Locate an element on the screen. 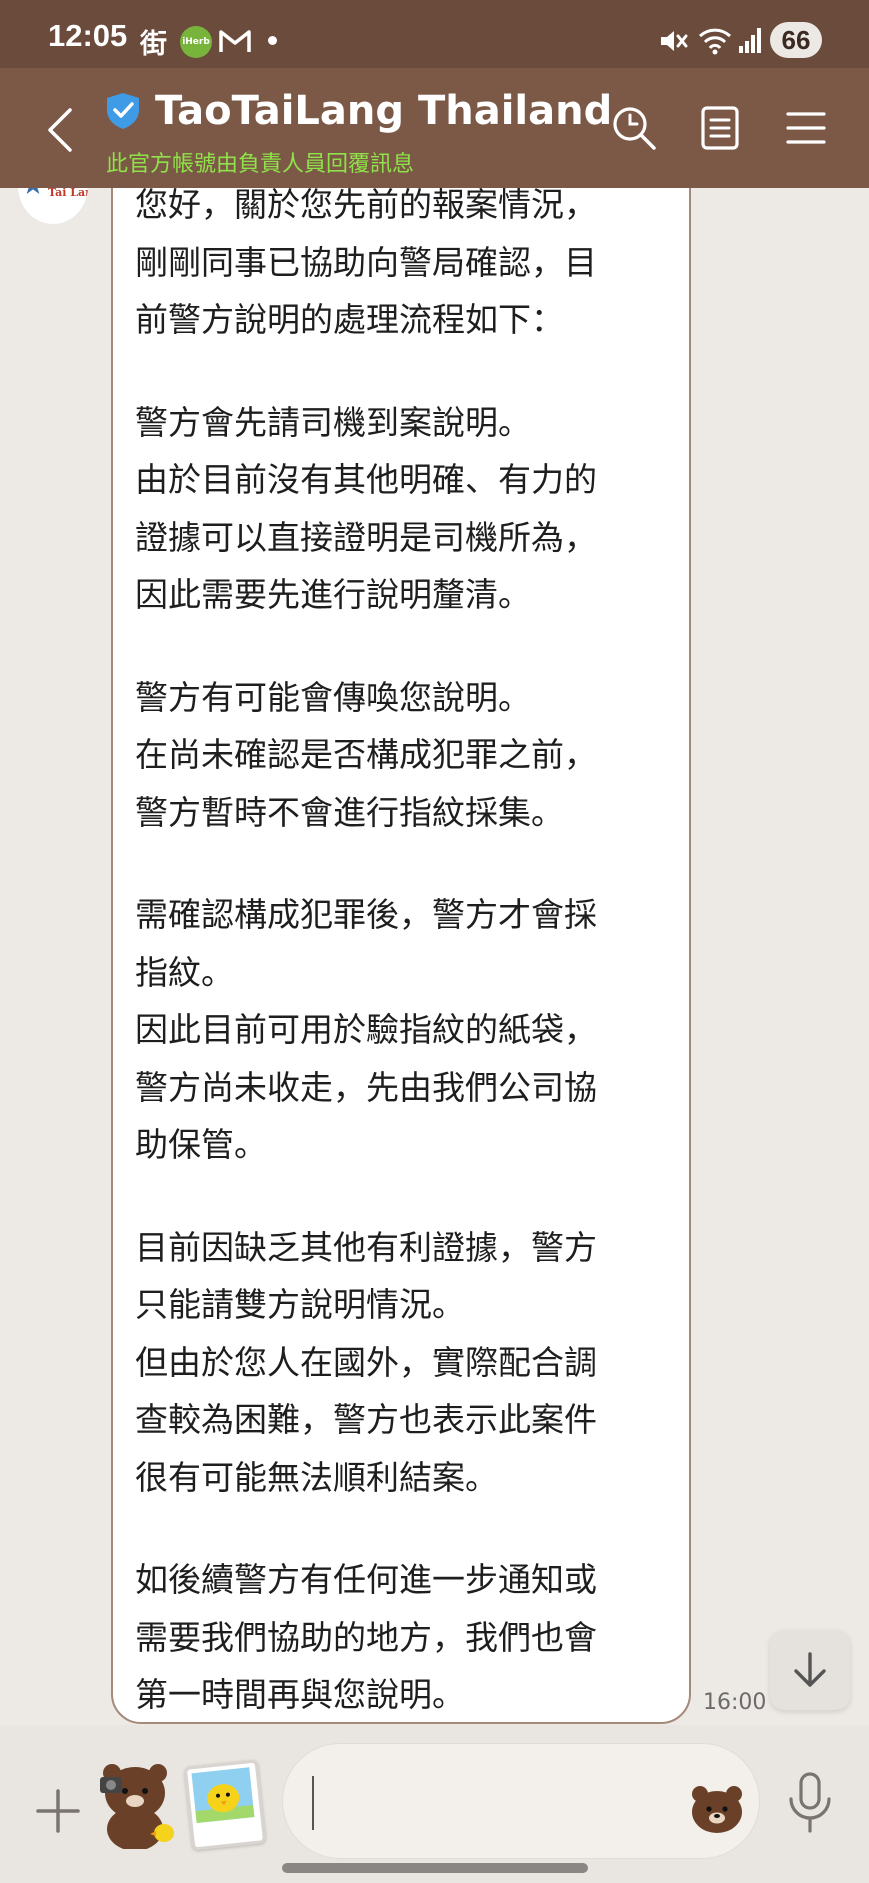 This screenshot has width=869, height=1883. message-text-line: 如後續警方有任何進一步通知或 is located at coordinates (366, 1579).